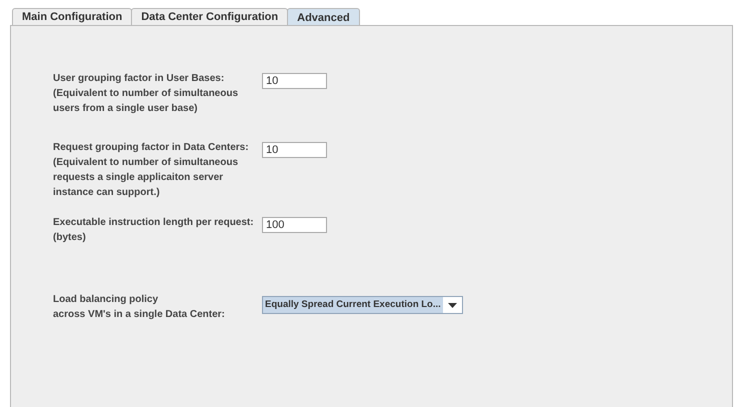  I want to click on tab: Data Center Configuration, so click(209, 16).